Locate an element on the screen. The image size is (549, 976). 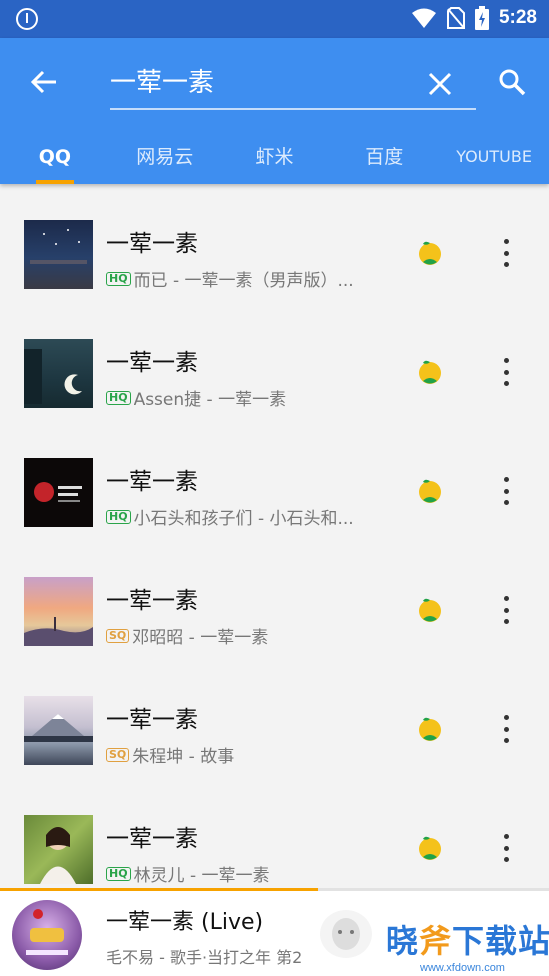
tab-label: QQ is located at coordinates (55, 157).